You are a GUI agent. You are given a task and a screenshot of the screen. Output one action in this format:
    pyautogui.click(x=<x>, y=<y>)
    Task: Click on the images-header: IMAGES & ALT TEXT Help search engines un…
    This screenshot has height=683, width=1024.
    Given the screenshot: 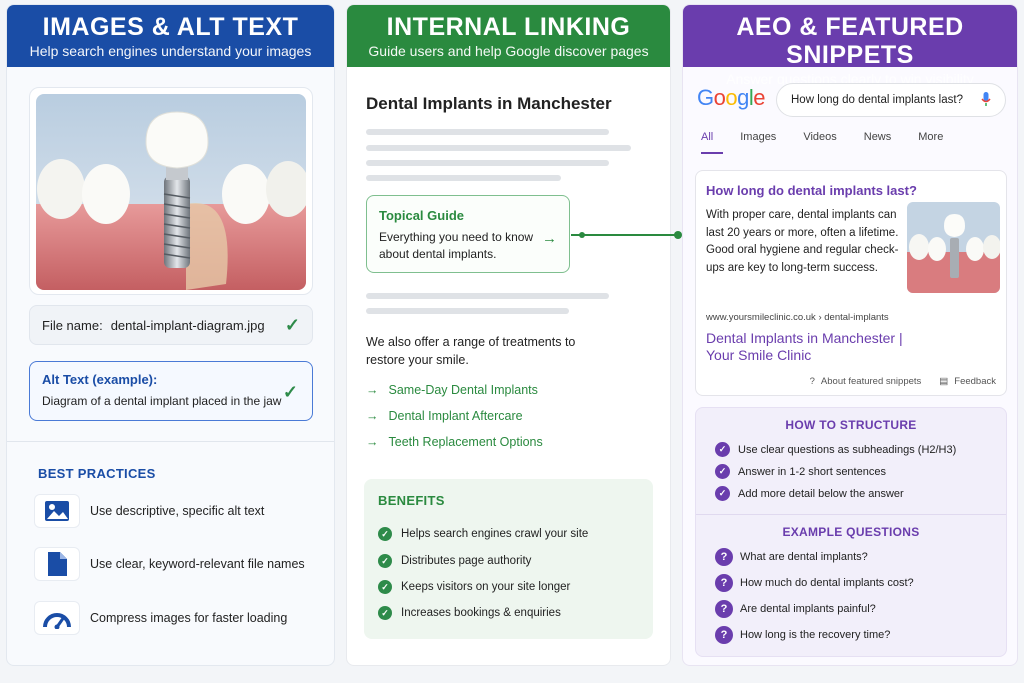 What is the action you would take?
    pyautogui.click(x=170, y=36)
    